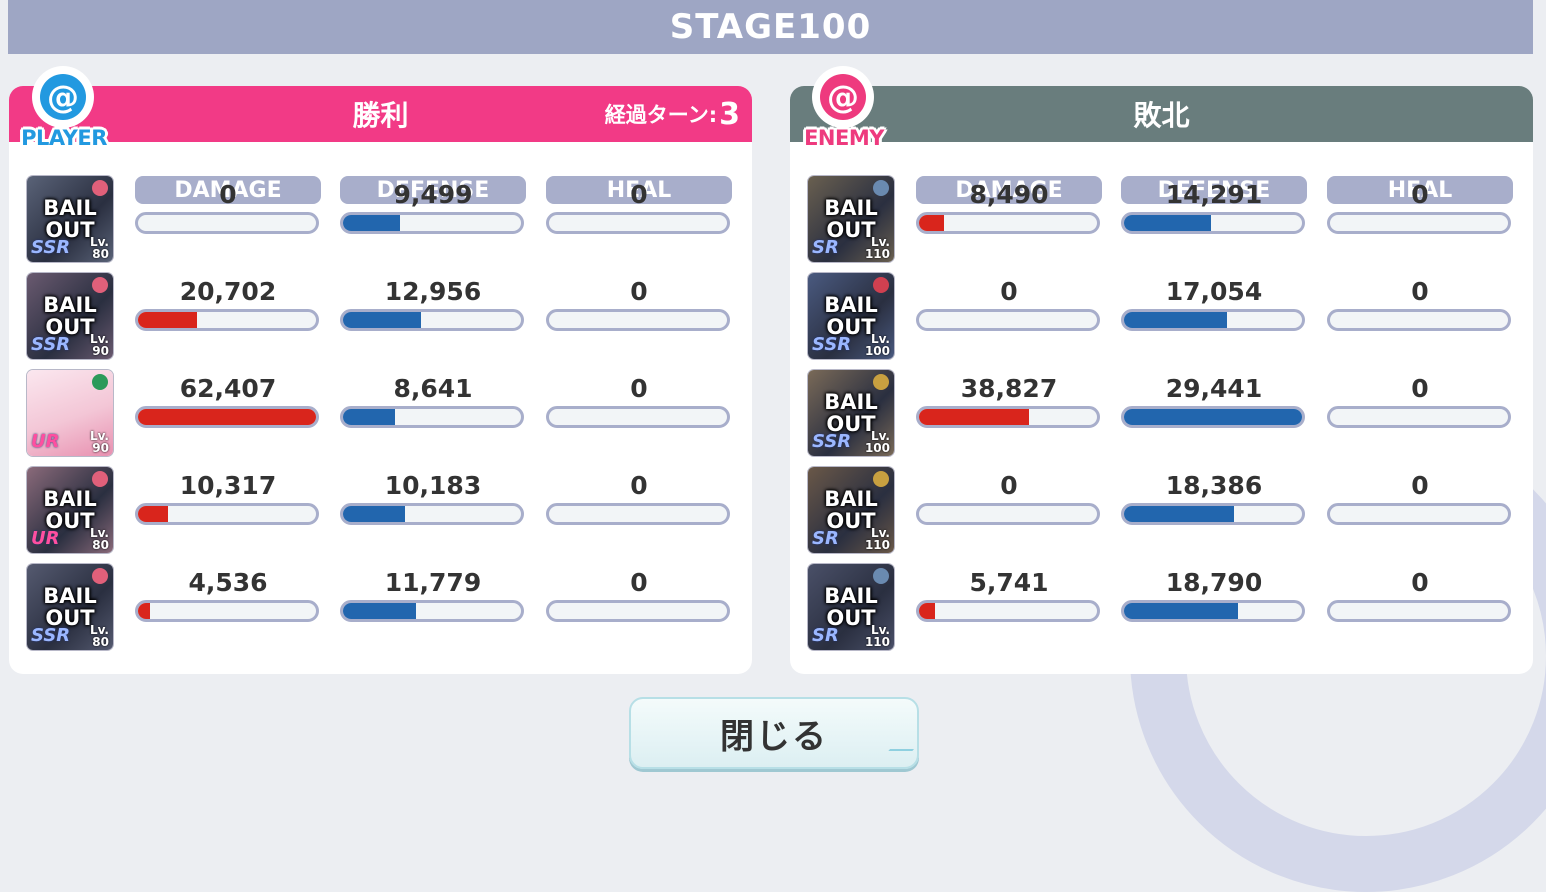 The width and height of the screenshot is (1546, 892). What do you see at coordinates (1214, 388) in the screenshot?
I see `defense-value: 29,441` at bounding box center [1214, 388].